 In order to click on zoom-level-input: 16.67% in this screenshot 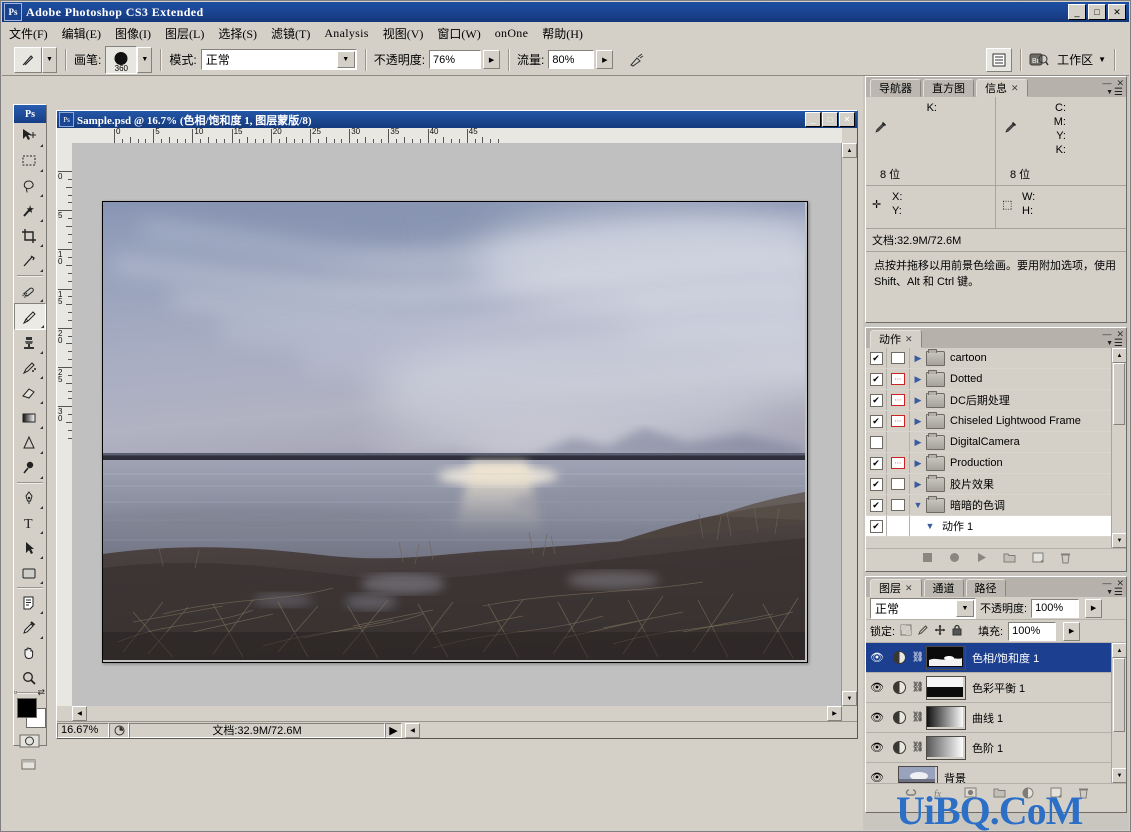, I will do `click(83, 730)`.